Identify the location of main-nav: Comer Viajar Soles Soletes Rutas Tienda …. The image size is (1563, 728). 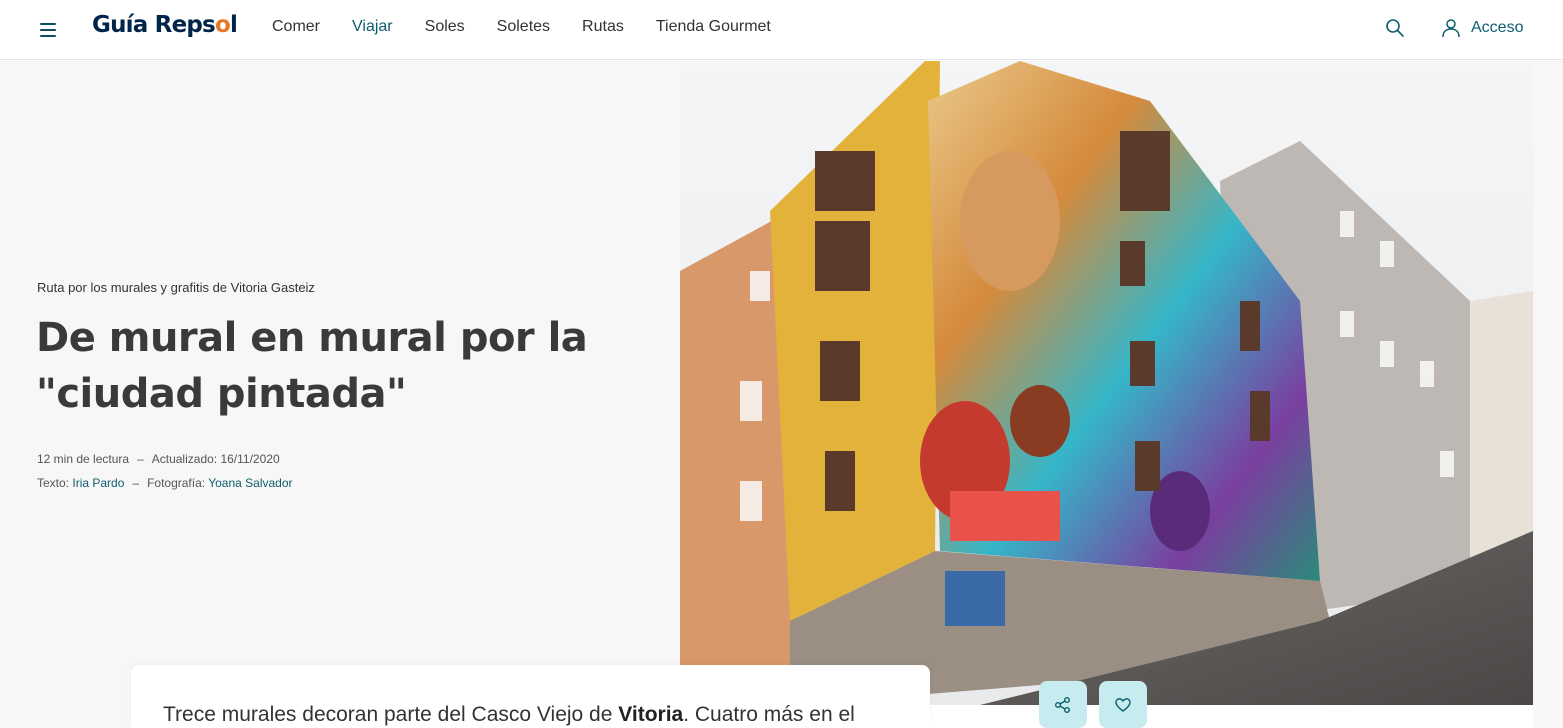
(537, 27).